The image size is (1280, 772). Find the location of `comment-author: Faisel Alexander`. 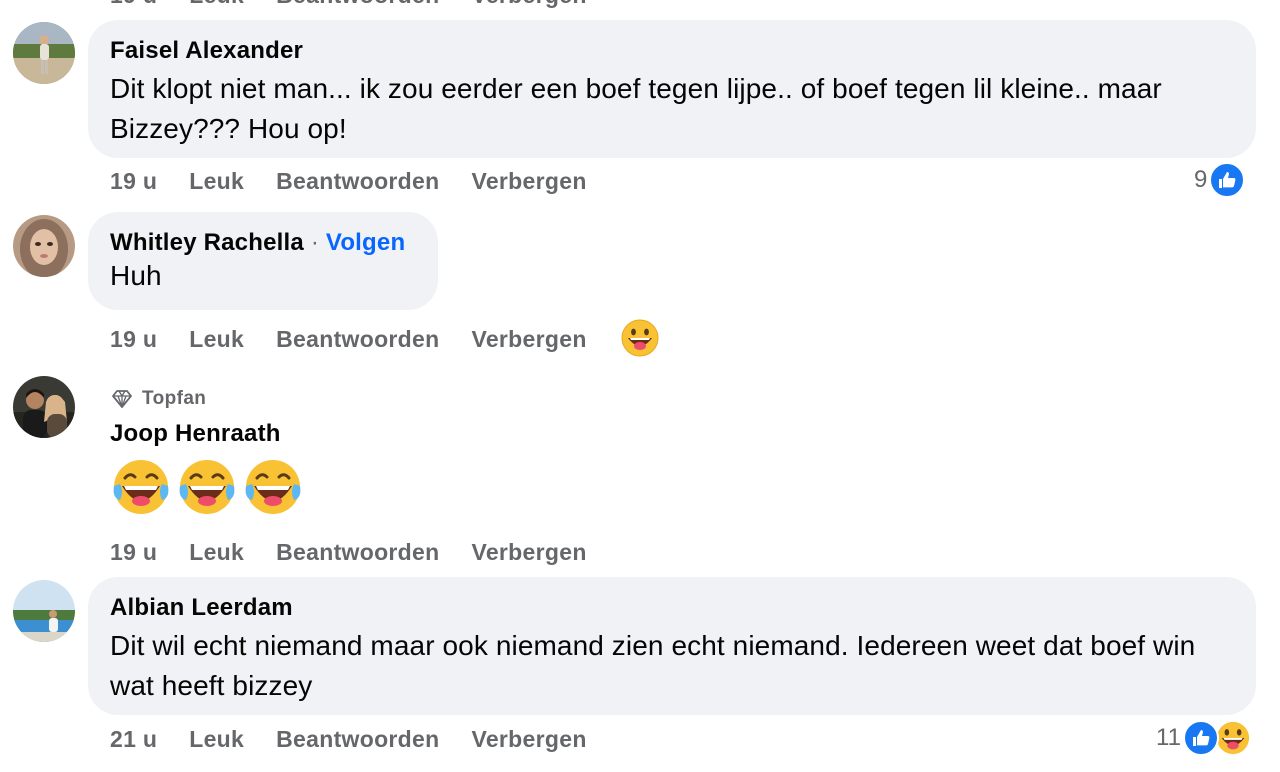

comment-author: Faisel Alexander is located at coordinates (672, 51).